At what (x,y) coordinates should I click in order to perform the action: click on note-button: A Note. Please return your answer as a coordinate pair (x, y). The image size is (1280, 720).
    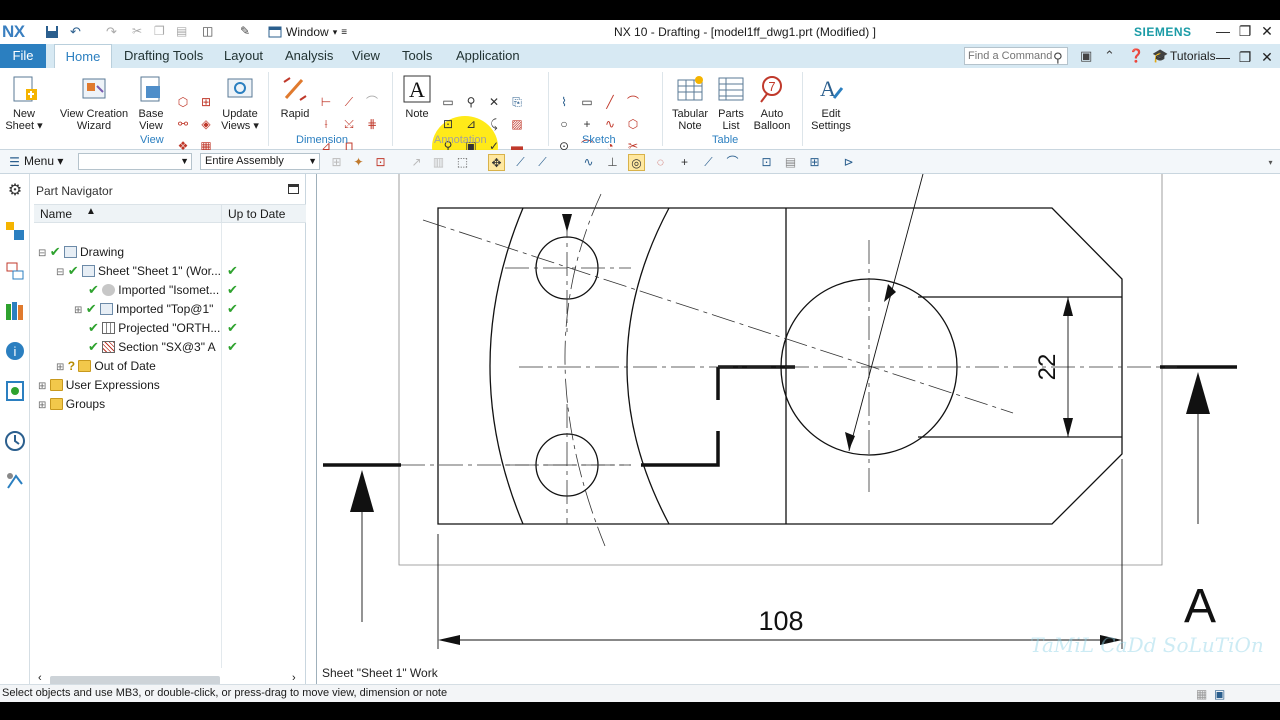
    Looking at the image, I should click on (417, 94).